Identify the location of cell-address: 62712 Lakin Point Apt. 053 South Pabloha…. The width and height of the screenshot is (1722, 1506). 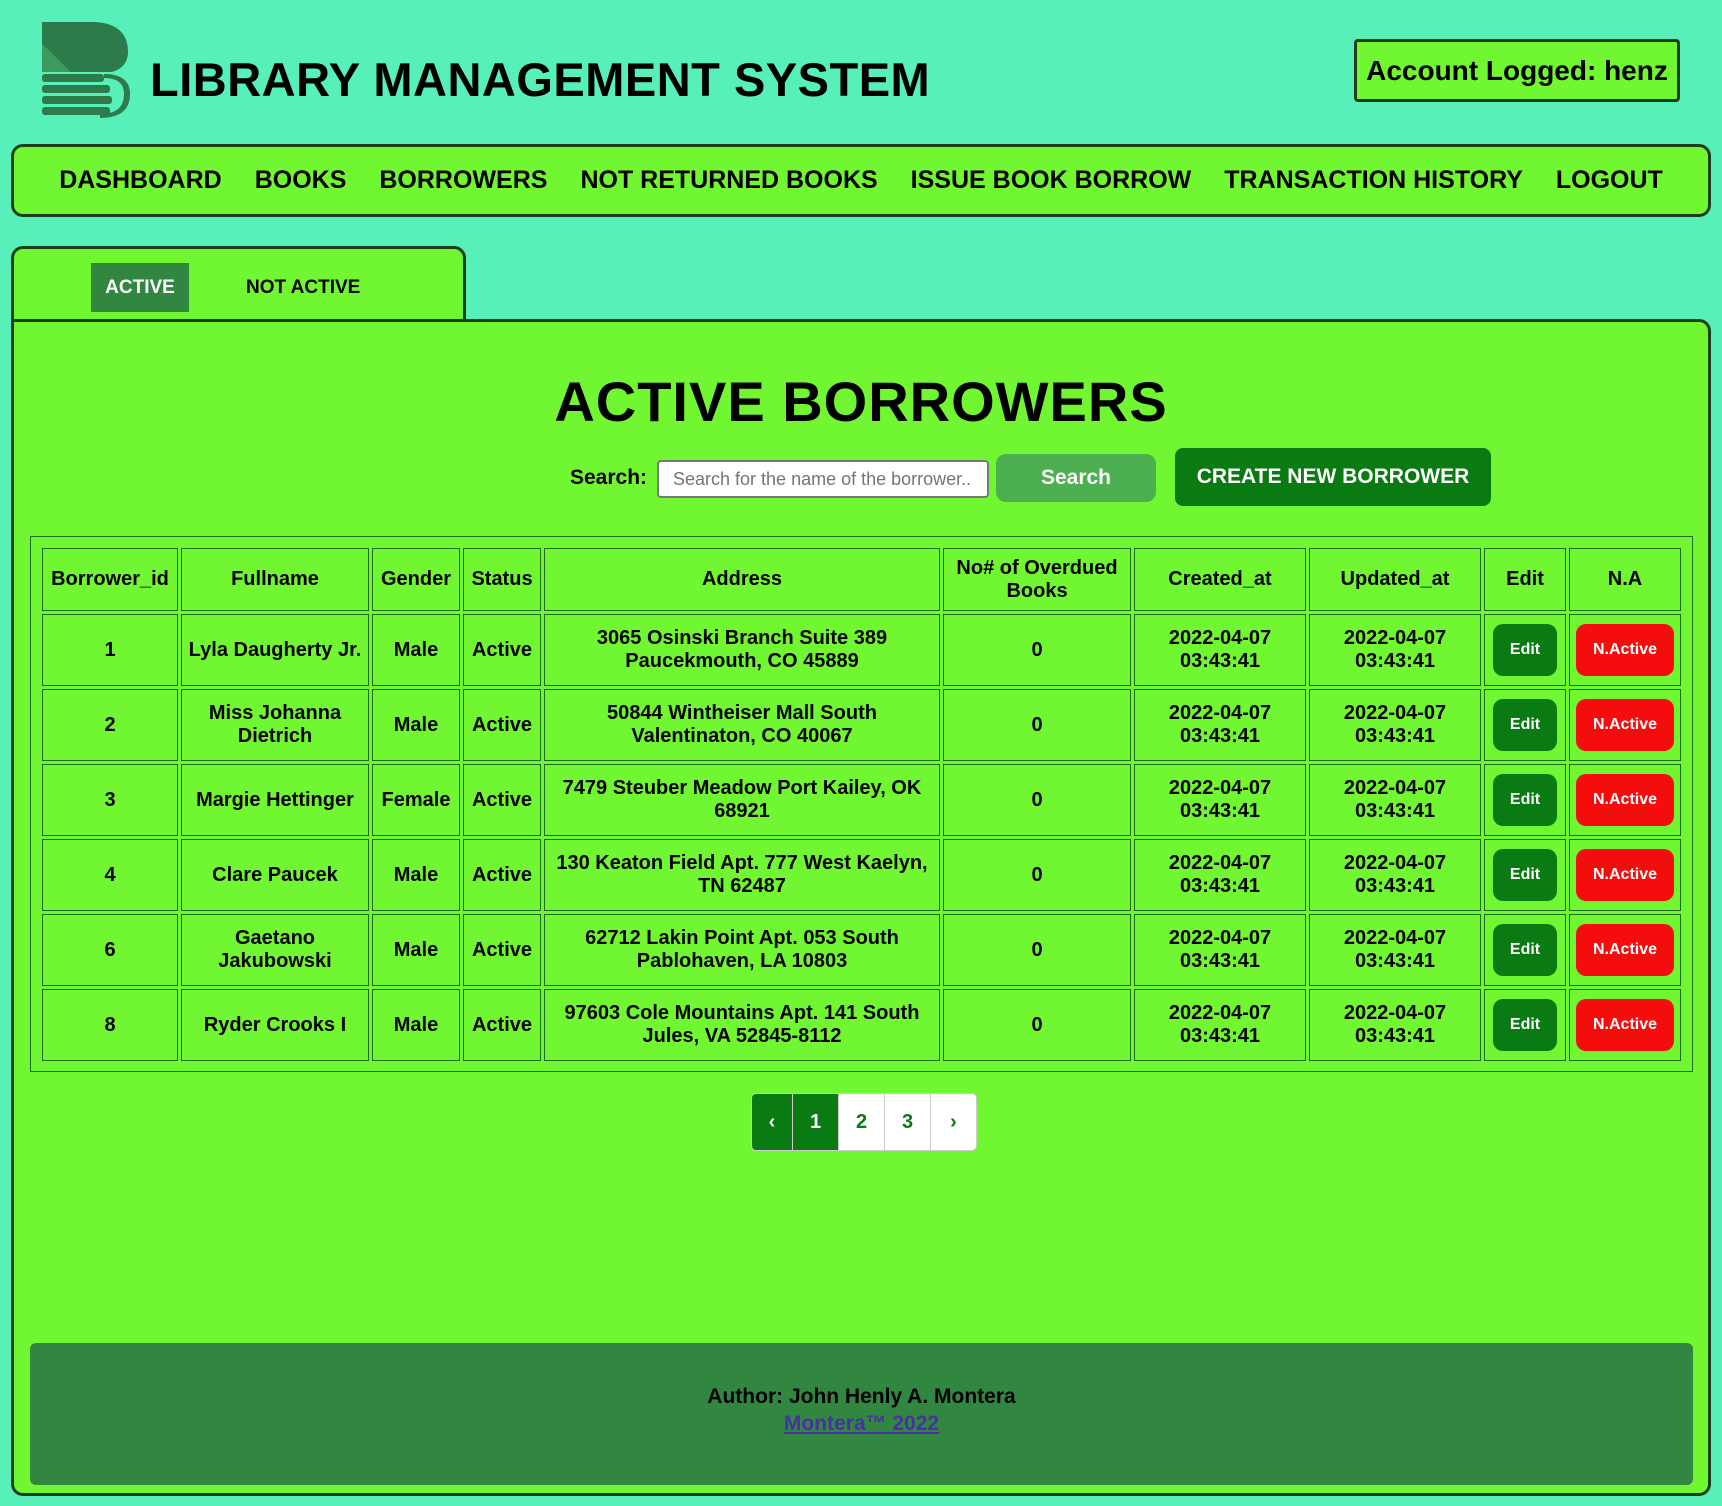
(742, 950).